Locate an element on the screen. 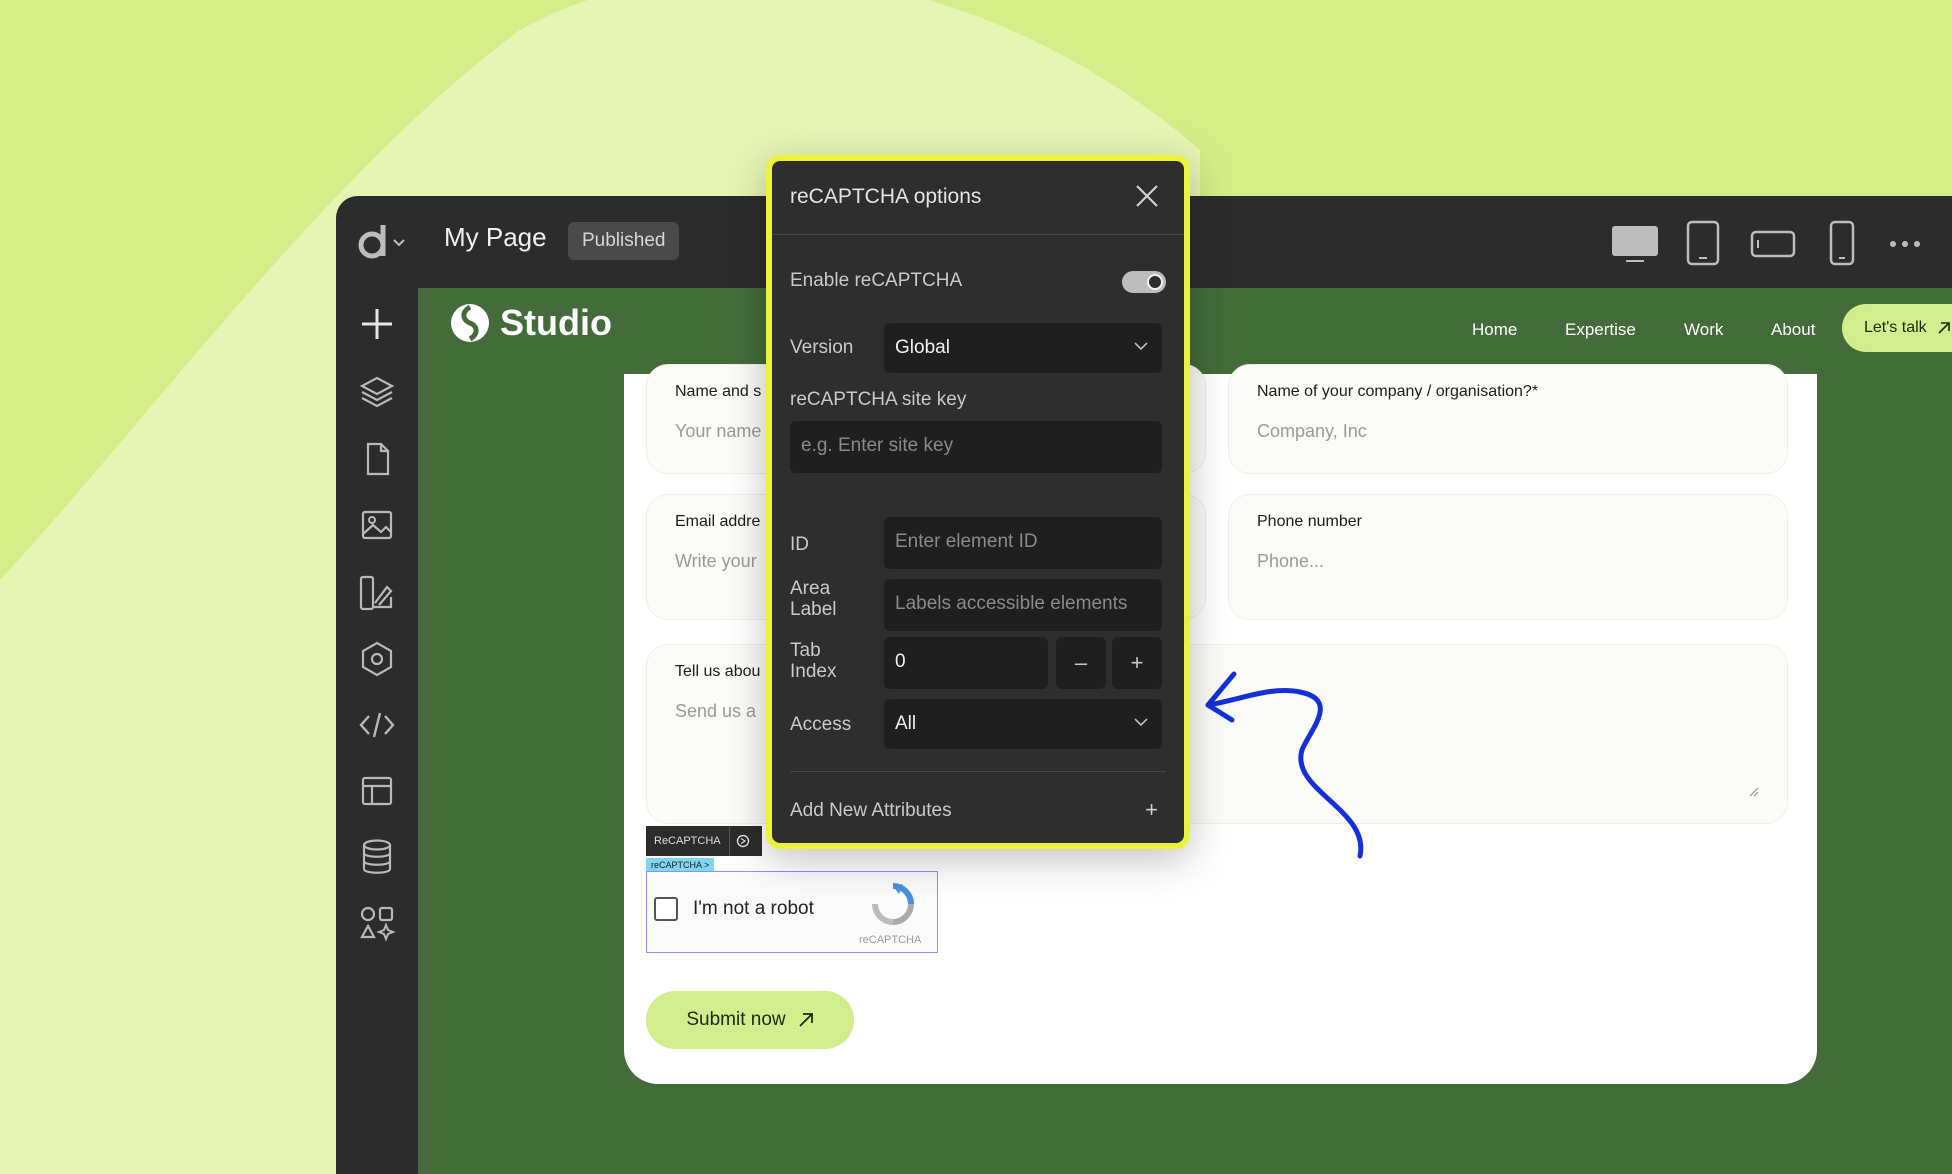  site-key-input: e.g. Enter site key is located at coordinates (976, 447).